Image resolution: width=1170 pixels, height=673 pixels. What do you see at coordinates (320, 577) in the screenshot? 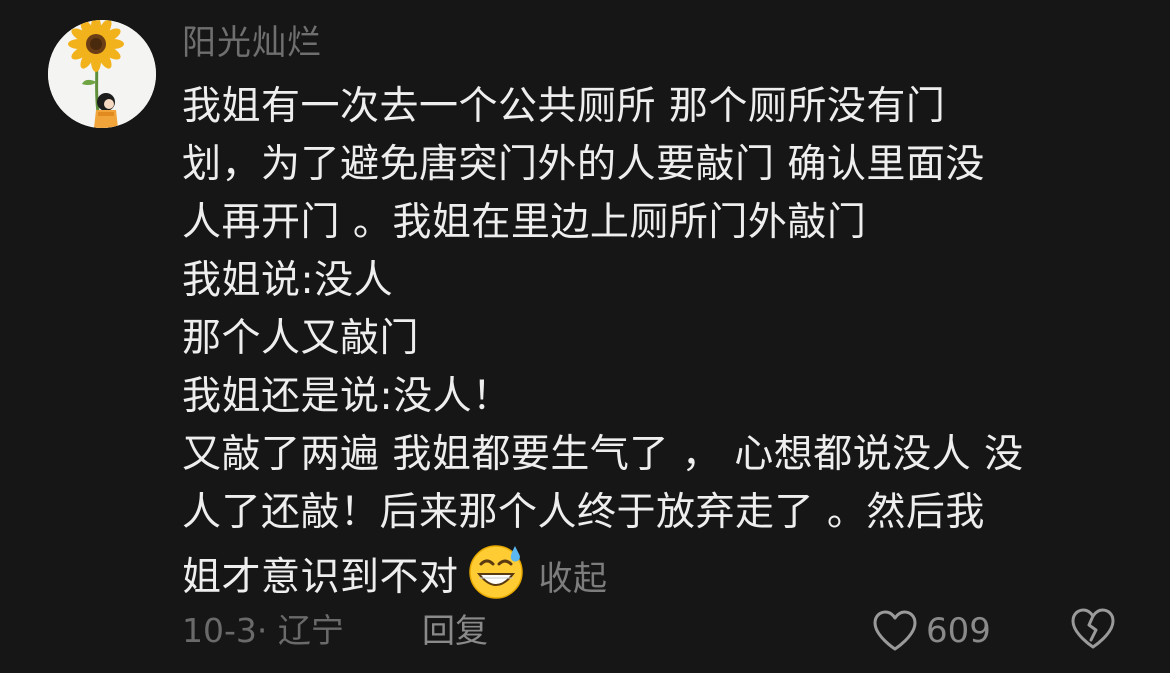
I see `comment-line: 姐才意识到不对` at bounding box center [320, 577].